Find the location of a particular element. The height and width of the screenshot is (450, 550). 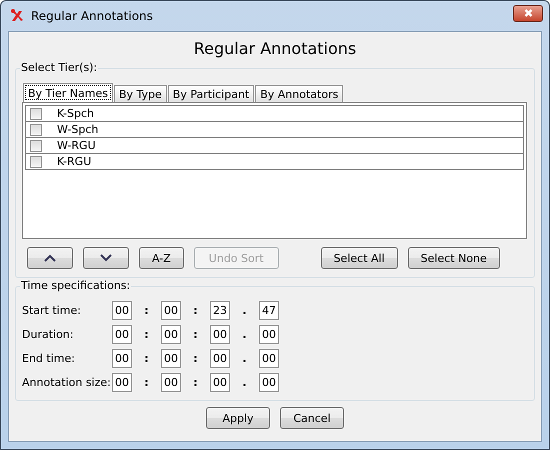

window-title: Regular Annotations is located at coordinates (92, 16).